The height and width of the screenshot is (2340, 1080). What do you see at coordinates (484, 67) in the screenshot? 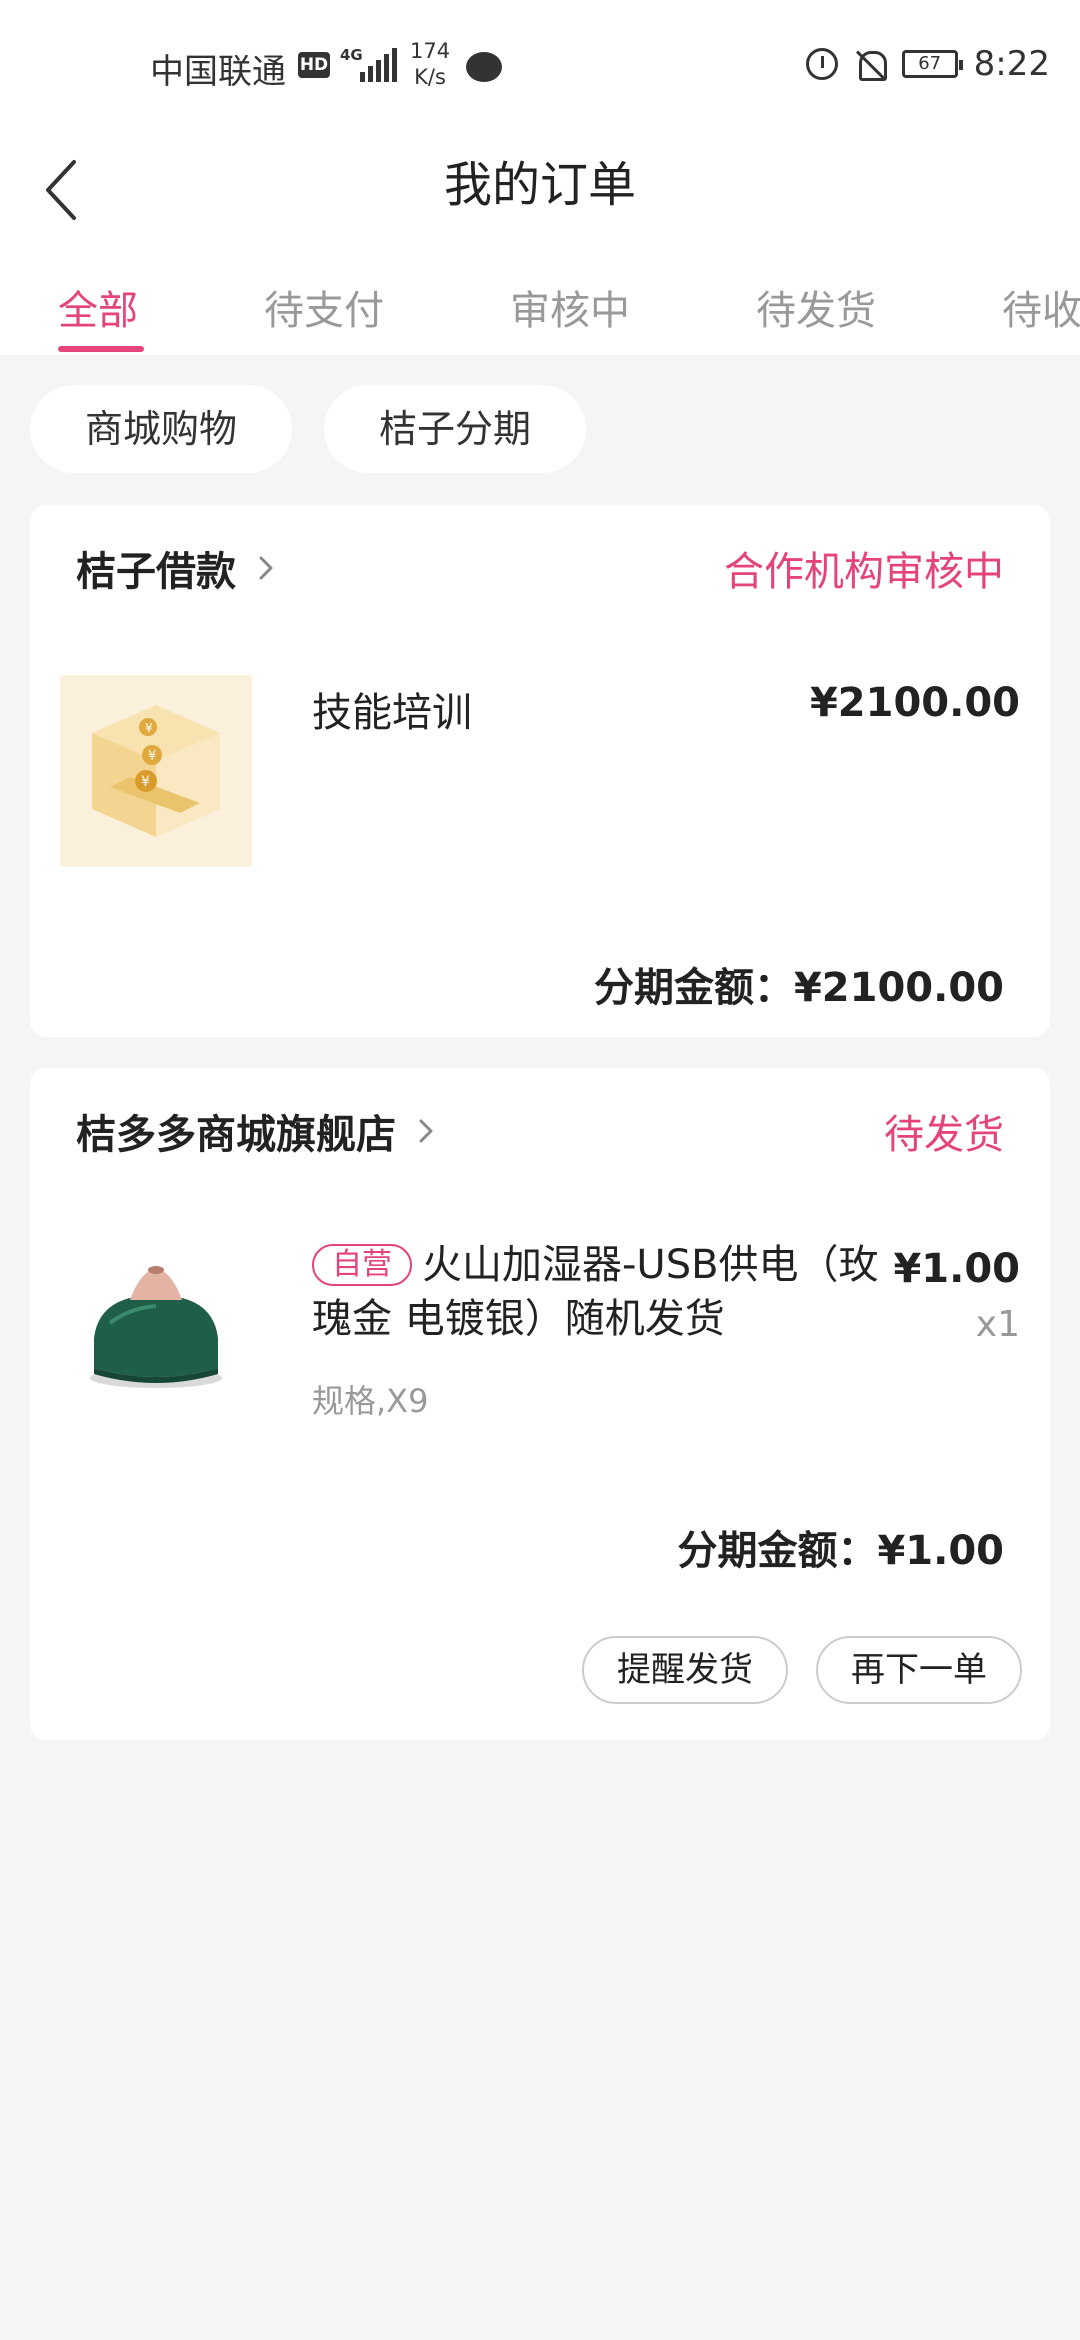
I see `message-icon` at bounding box center [484, 67].